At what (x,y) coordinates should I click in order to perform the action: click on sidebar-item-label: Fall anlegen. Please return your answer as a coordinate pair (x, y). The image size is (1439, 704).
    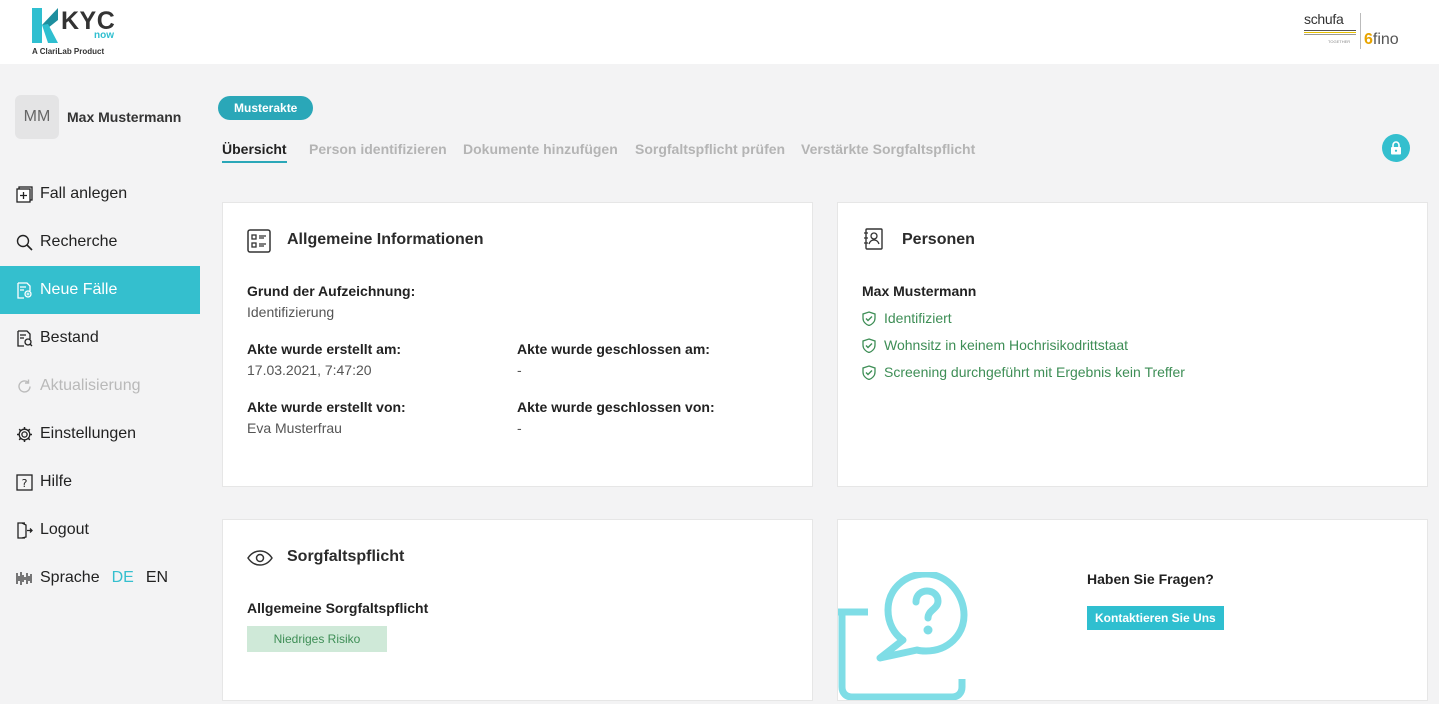
    Looking at the image, I should click on (84, 193).